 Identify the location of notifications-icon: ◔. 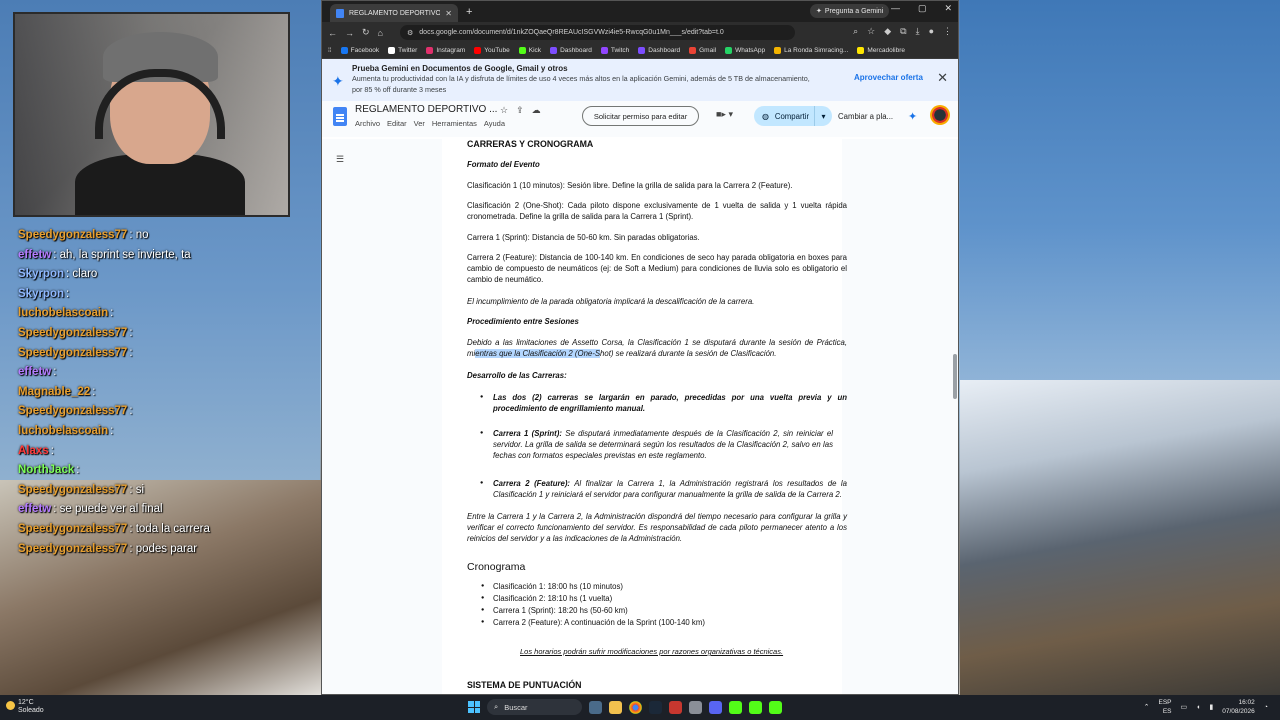
(1266, 707).